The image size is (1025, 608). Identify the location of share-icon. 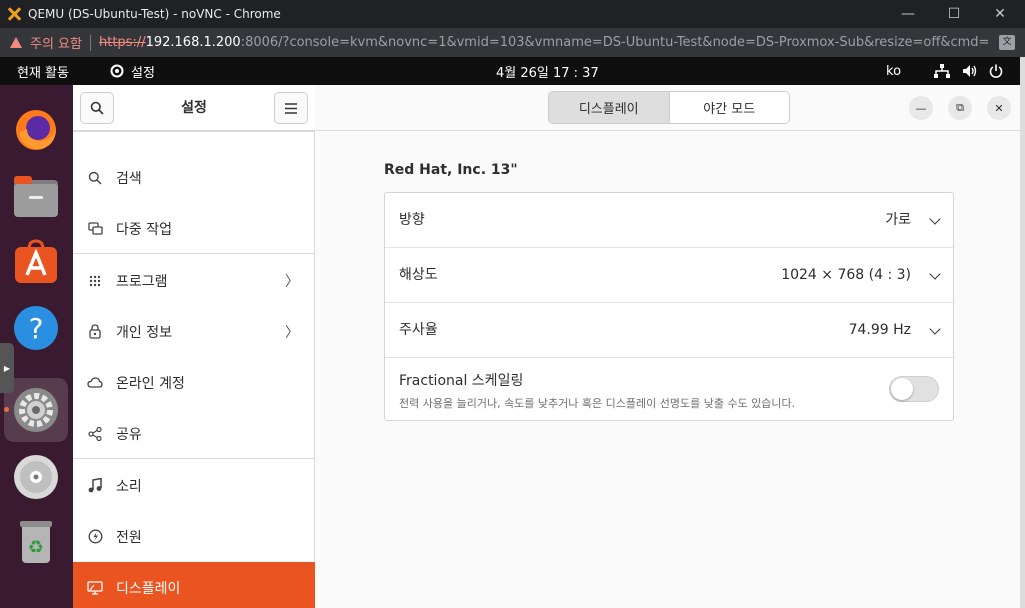
(95, 434).